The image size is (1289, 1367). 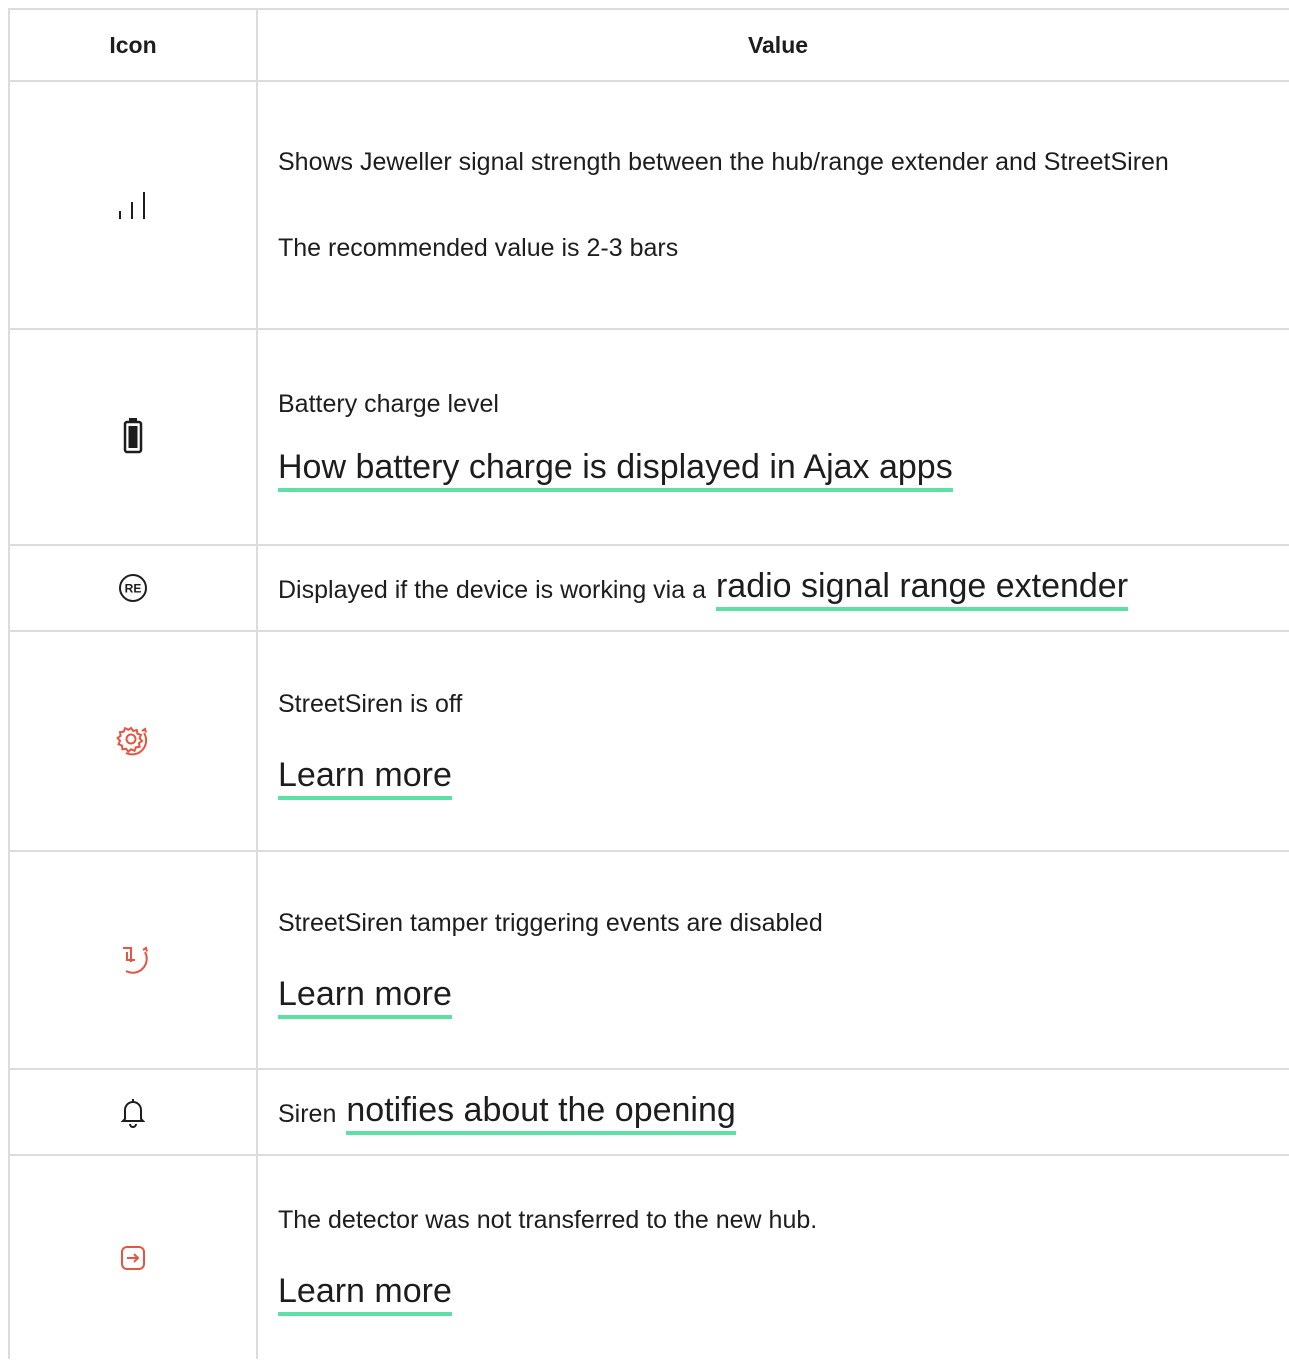 What do you see at coordinates (365, 777) in the screenshot?
I see `siren-off-learn-more-link: Learn more` at bounding box center [365, 777].